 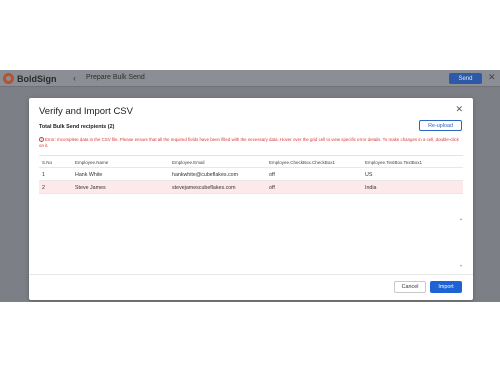 What do you see at coordinates (302, 162) in the screenshot?
I see `column-header: Employee.CheckBox.CheckBox1` at bounding box center [302, 162].